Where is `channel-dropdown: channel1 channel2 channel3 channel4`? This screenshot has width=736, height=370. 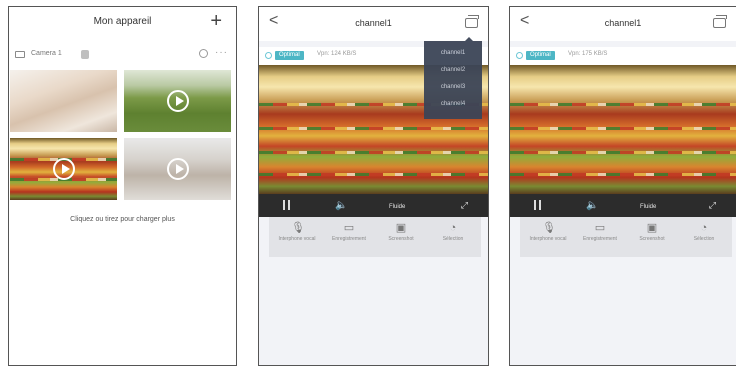 channel-dropdown: channel1 channel2 channel3 channel4 is located at coordinates (453, 78).